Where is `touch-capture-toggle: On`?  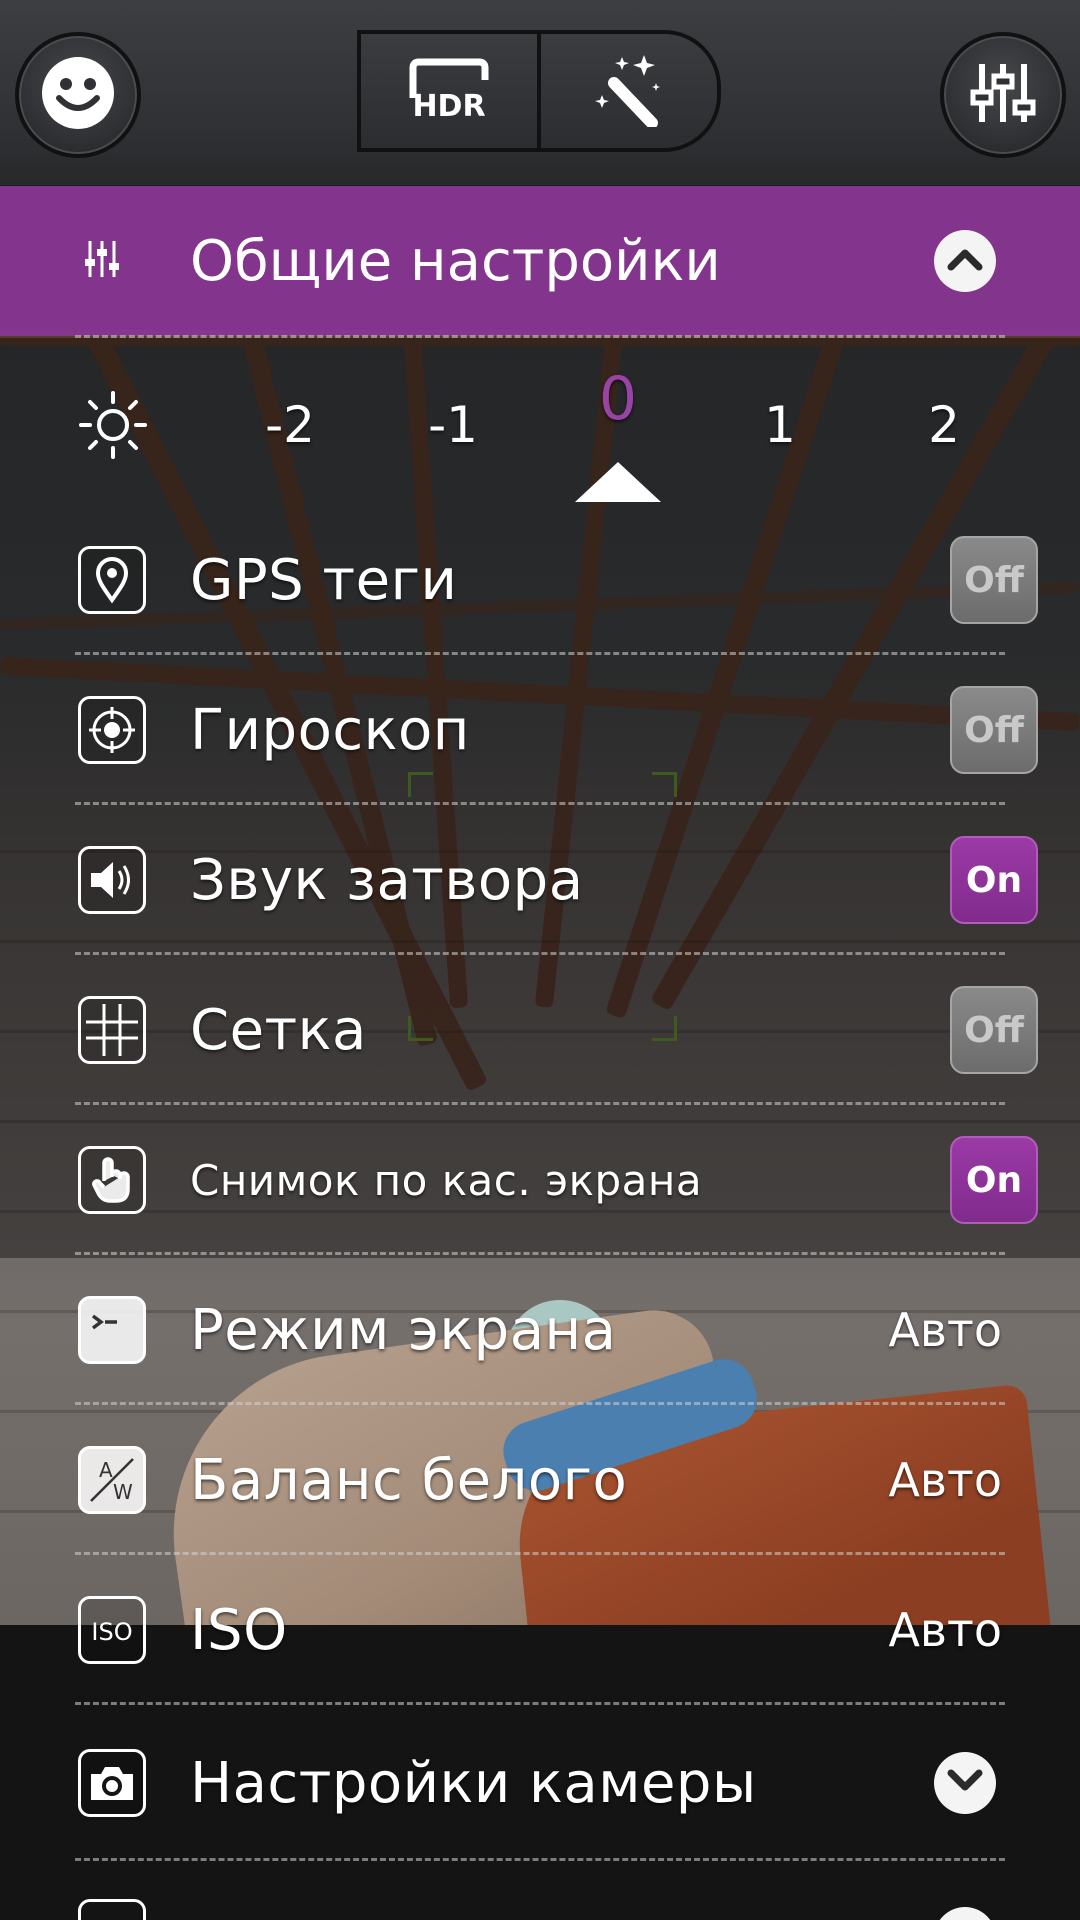
touch-capture-toggle: On is located at coordinates (994, 1180).